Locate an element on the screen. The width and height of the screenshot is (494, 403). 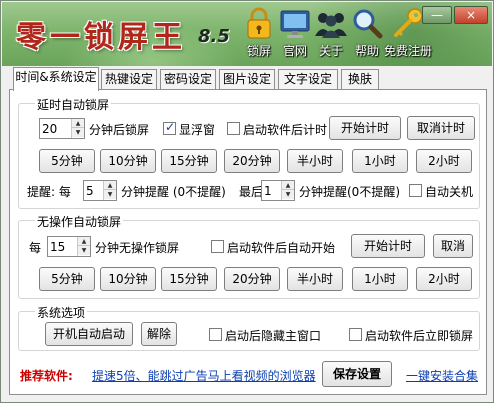
remind-last-input is located at coordinates (272, 190).